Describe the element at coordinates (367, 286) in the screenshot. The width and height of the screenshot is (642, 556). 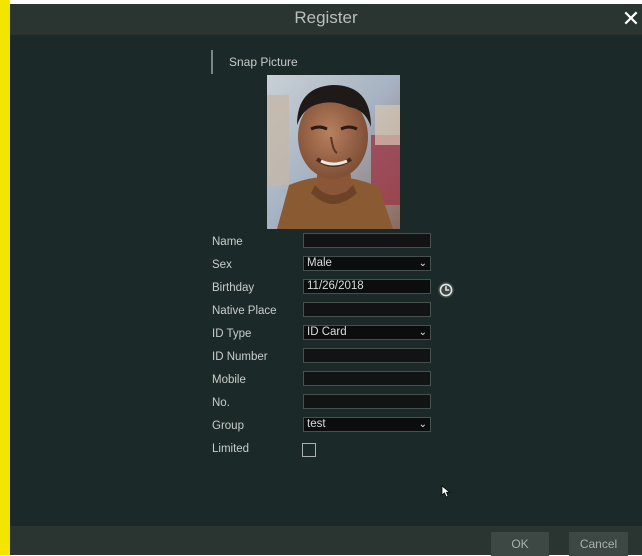
I see `birthday-input: 11/26/2018` at that location.